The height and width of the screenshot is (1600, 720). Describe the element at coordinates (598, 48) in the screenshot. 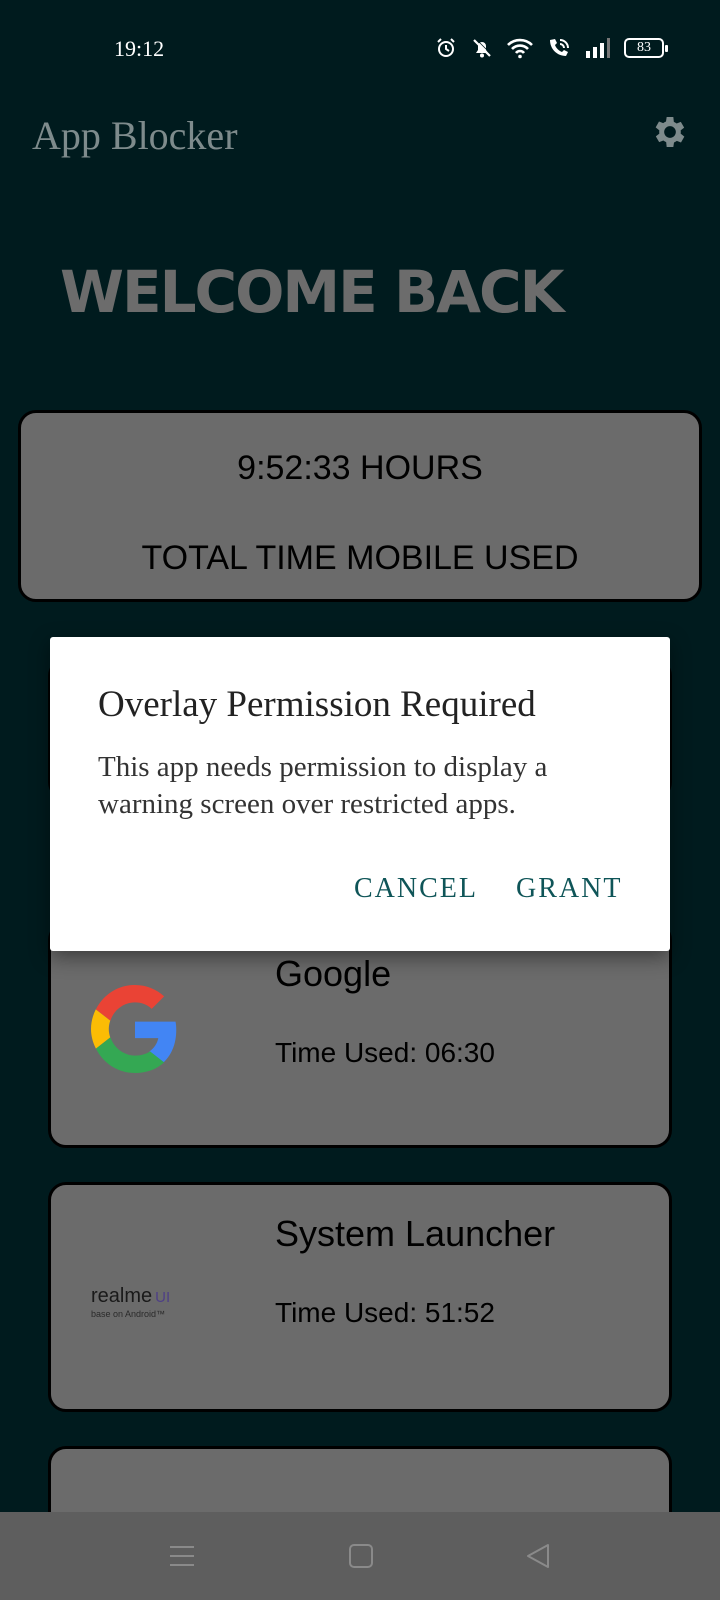

I see `signal-icon` at that location.